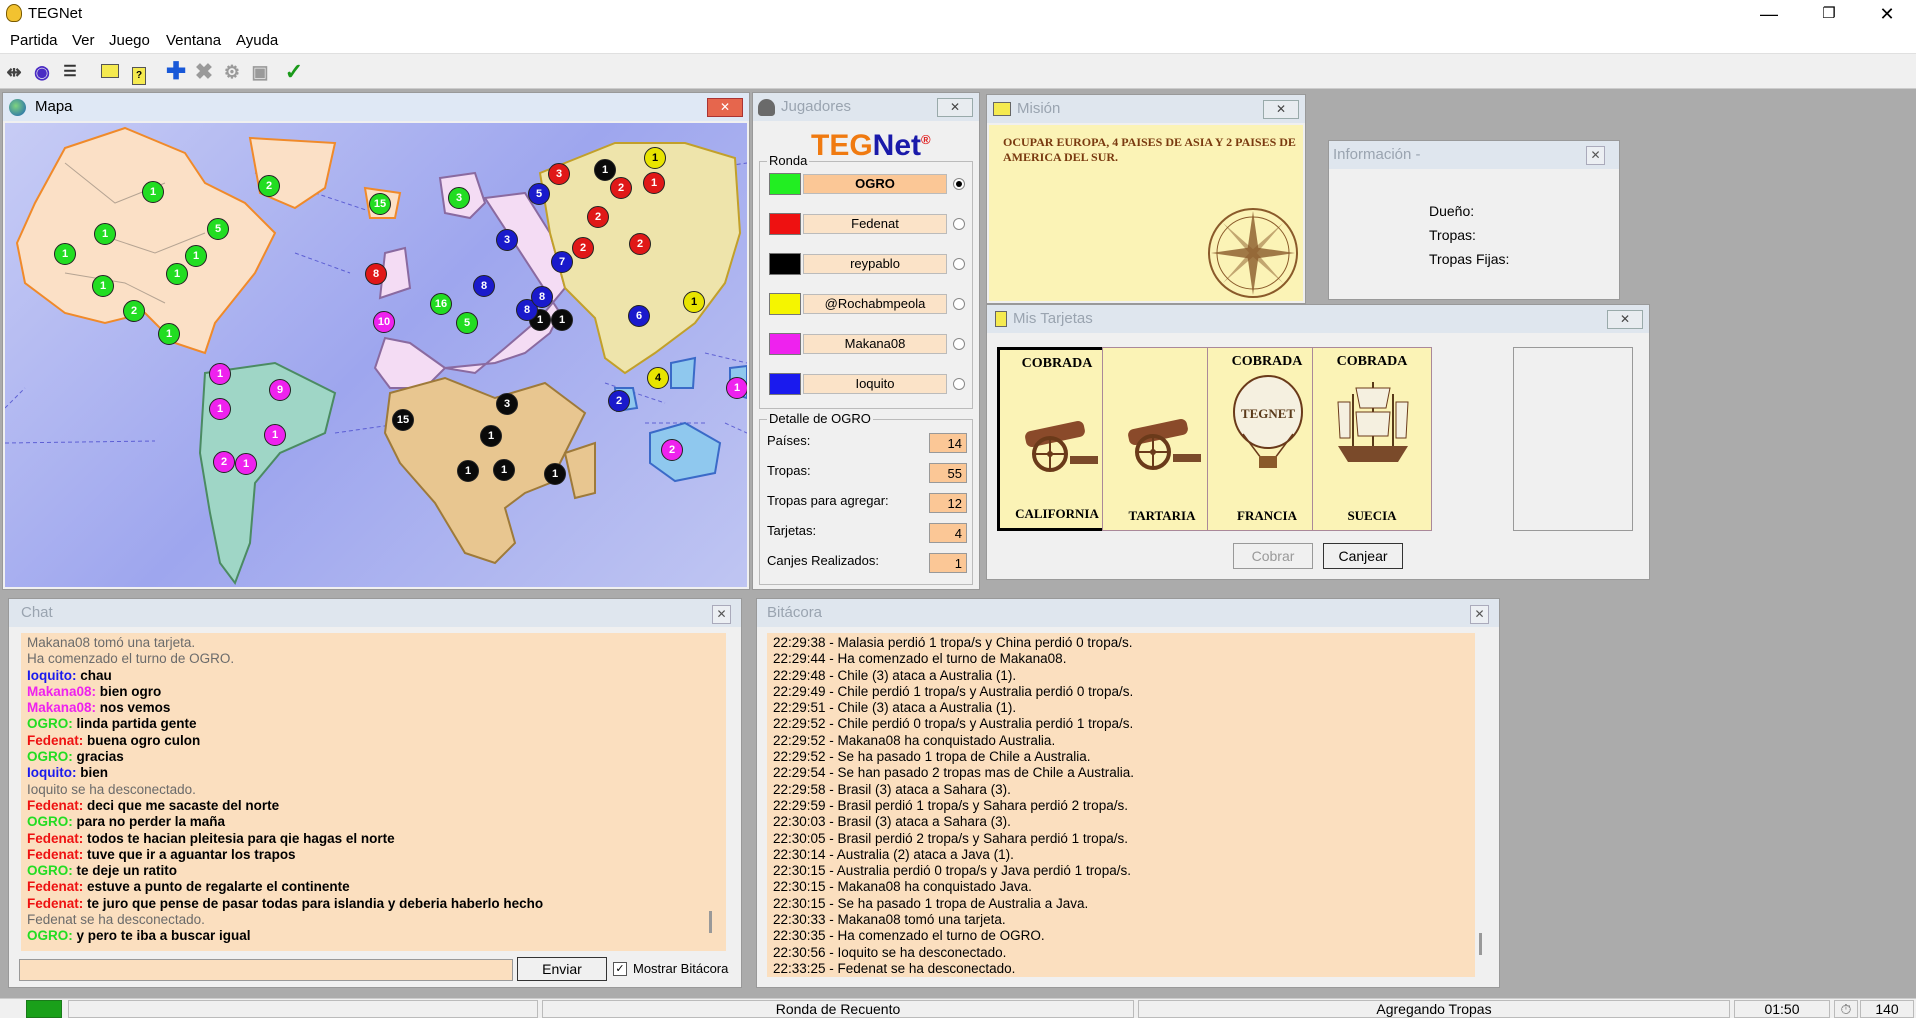 The height and width of the screenshot is (1018, 1916). What do you see at coordinates (869, 384) in the screenshot?
I see `player-row: Ioquito` at bounding box center [869, 384].